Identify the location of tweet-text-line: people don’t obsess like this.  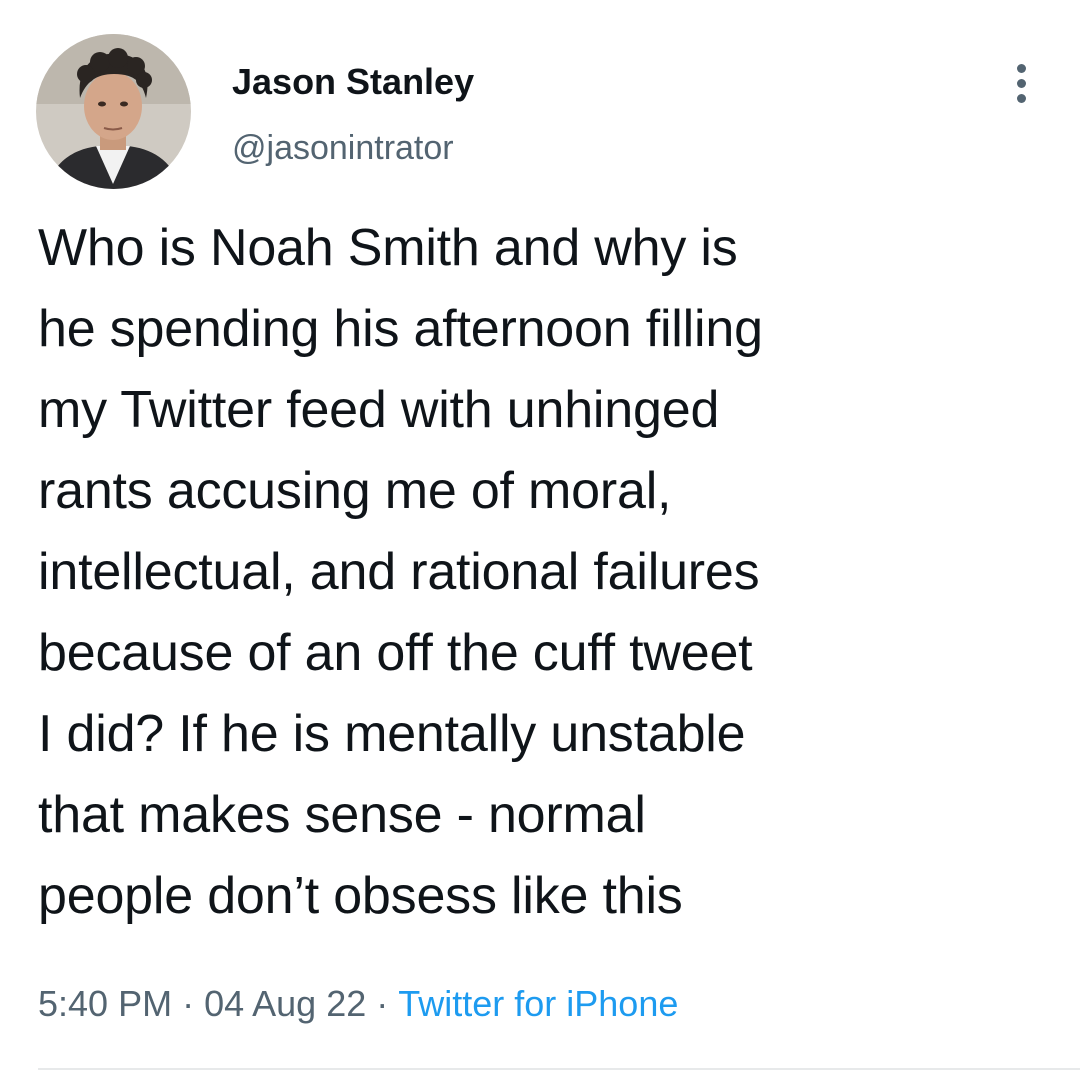
(360, 896).